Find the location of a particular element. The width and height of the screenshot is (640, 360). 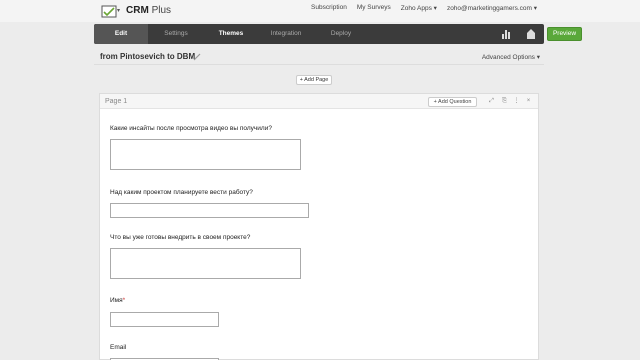

zoho-apps-menu: Zoho Apps ▾ is located at coordinates (419, 8).